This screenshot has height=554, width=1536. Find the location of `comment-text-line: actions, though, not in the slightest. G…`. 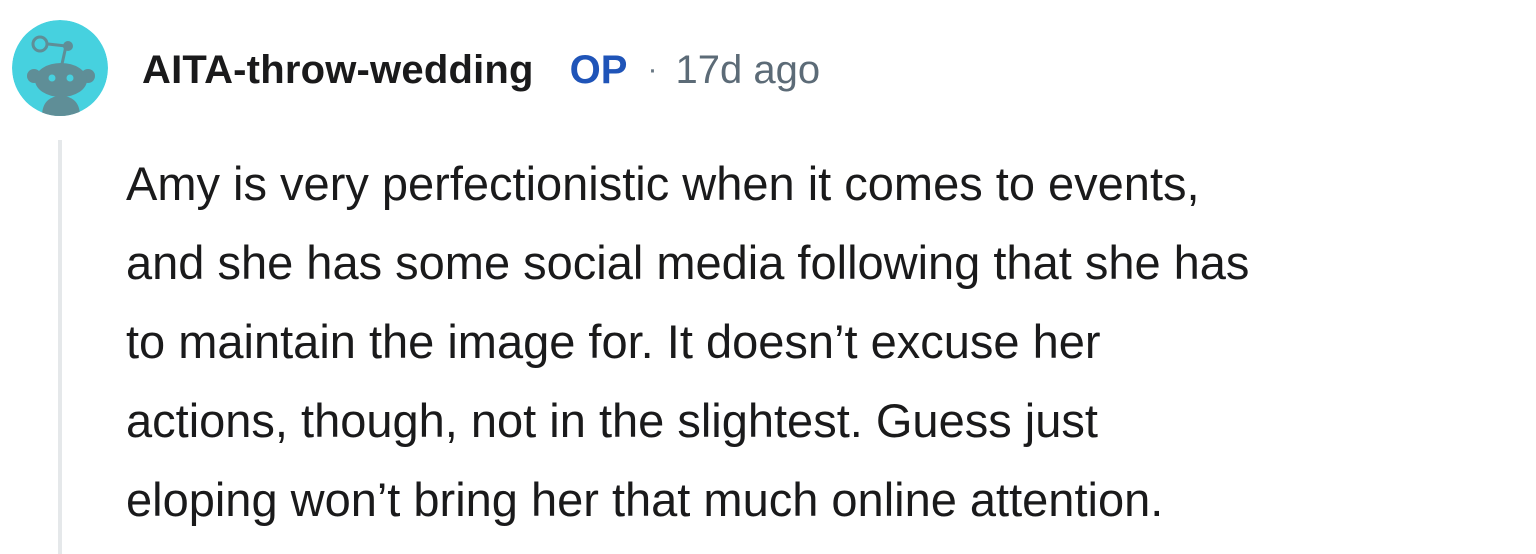

comment-text-line: actions, though, not in the slightest. G… is located at coordinates (612, 420).